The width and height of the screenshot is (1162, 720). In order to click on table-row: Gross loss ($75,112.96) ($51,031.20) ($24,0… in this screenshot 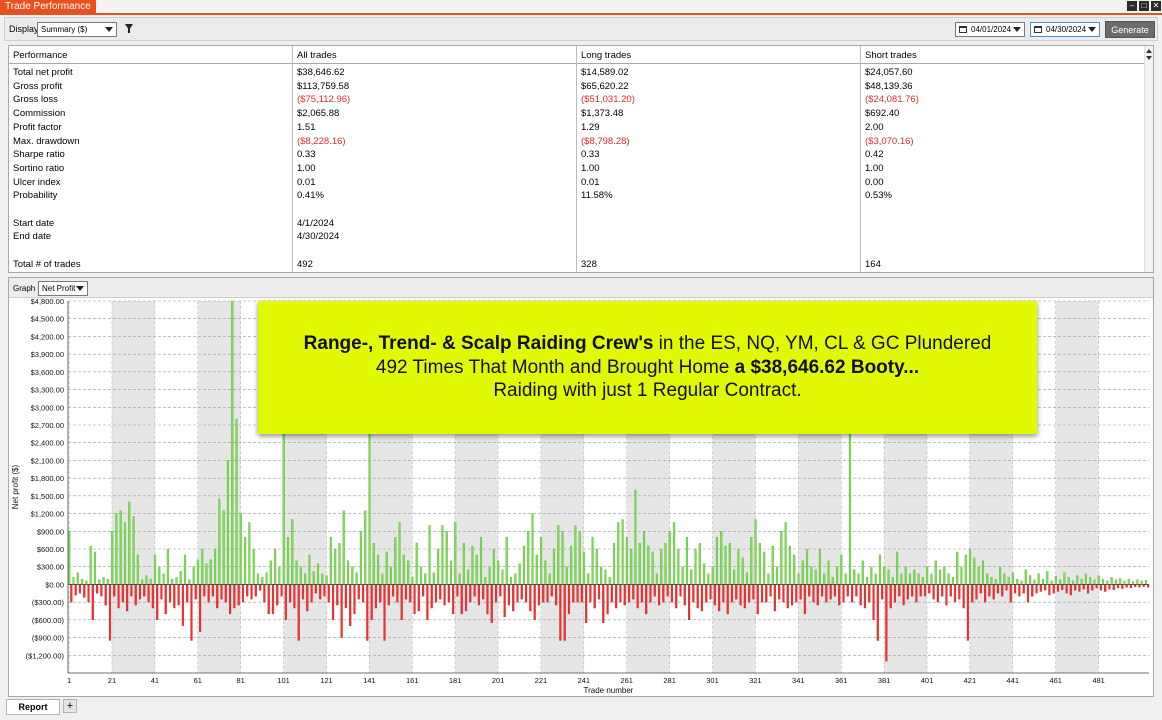, I will do `click(577, 100)`.